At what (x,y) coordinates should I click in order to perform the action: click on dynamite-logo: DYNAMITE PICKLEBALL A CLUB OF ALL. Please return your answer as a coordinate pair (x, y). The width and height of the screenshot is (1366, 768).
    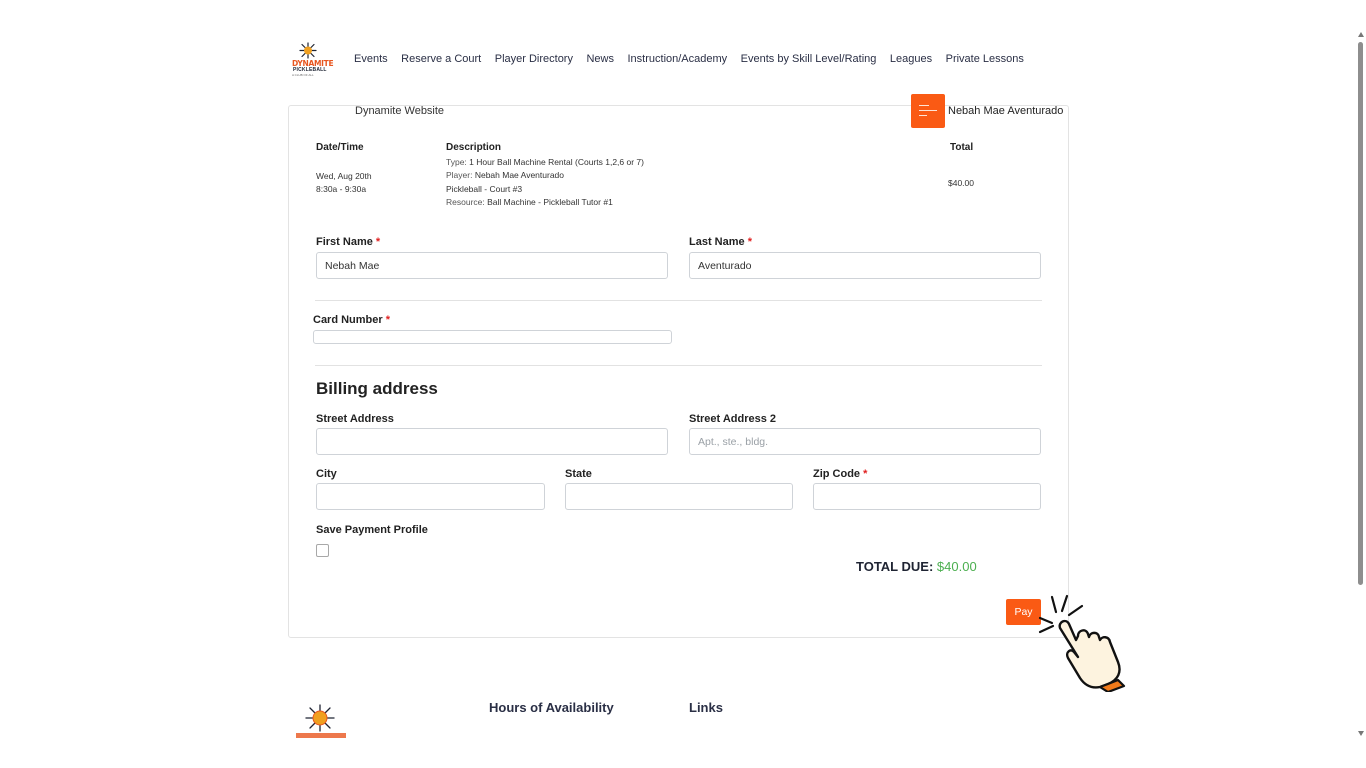
    Looking at the image, I should click on (312, 59).